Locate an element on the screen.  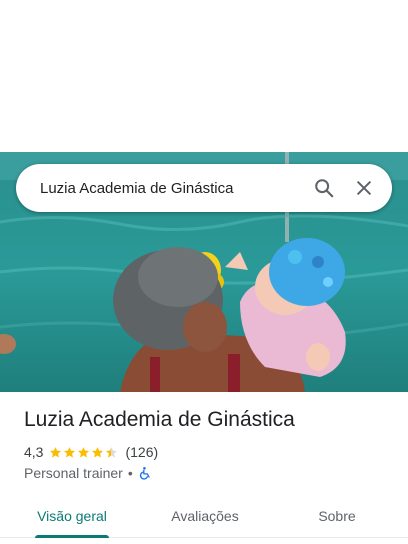
place-category: Personal trainer is located at coordinates (73, 473).